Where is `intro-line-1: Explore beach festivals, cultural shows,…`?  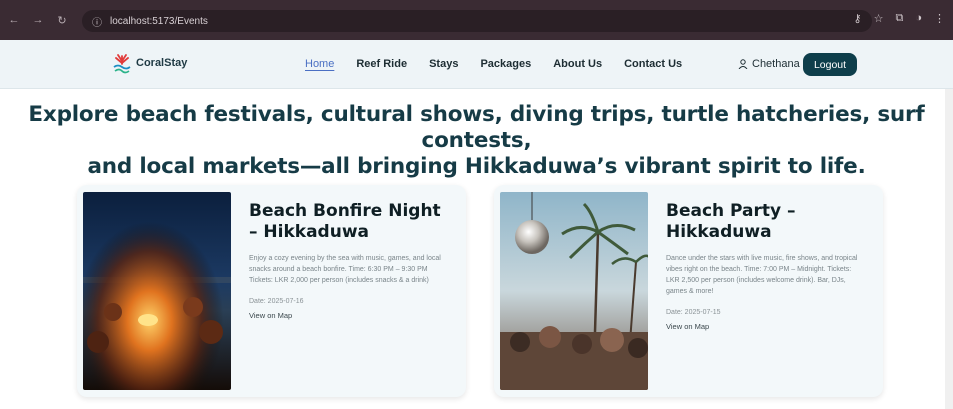
intro-line-1: Explore beach festivals, cultural shows,… is located at coordinates (476, 127).